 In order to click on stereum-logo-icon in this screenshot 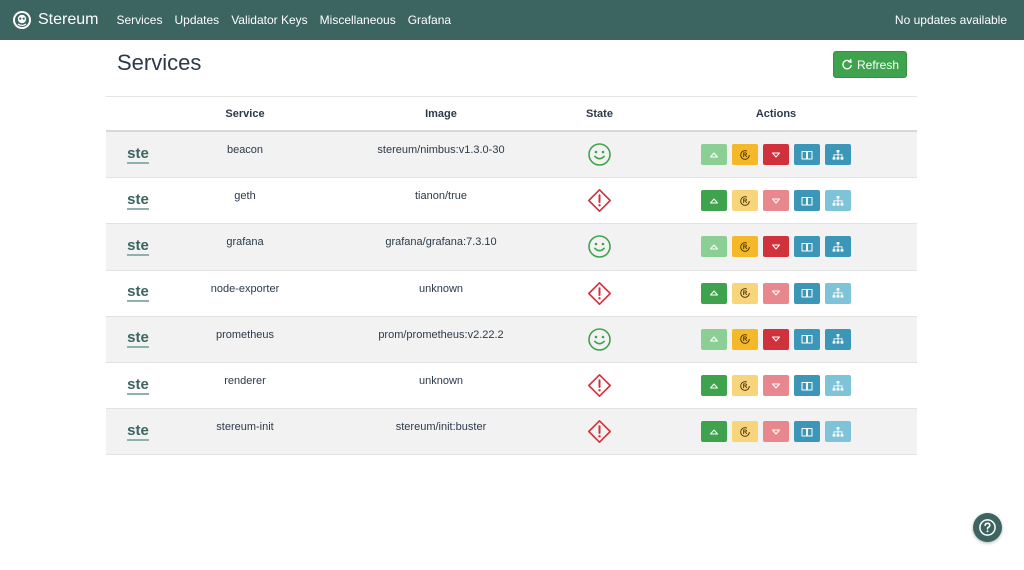, I will do `click(22, 20)`.